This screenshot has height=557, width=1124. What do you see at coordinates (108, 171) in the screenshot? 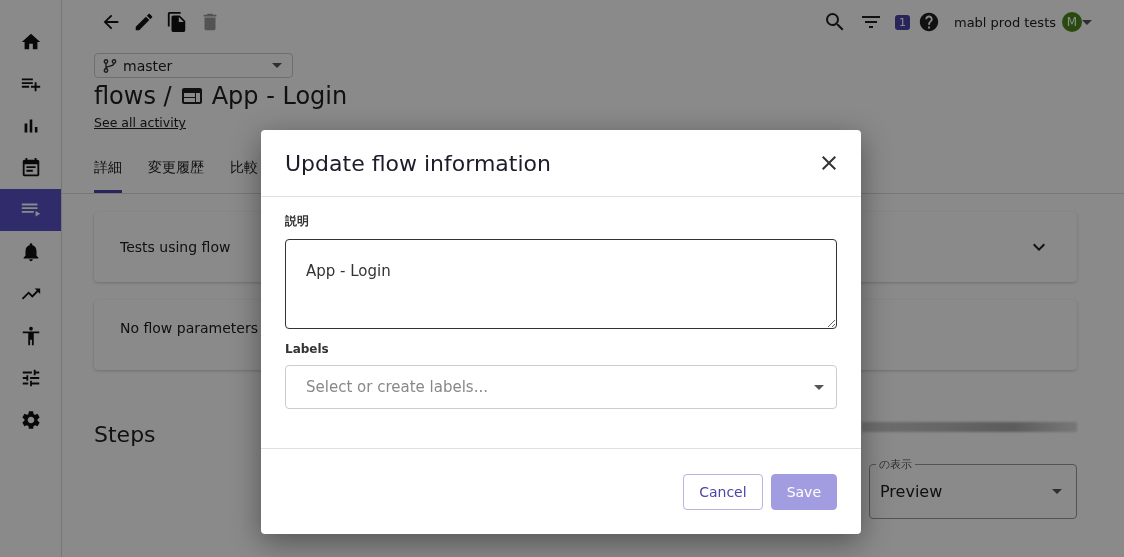
I see `tab: 詳細` at bounding box center [108, 171].